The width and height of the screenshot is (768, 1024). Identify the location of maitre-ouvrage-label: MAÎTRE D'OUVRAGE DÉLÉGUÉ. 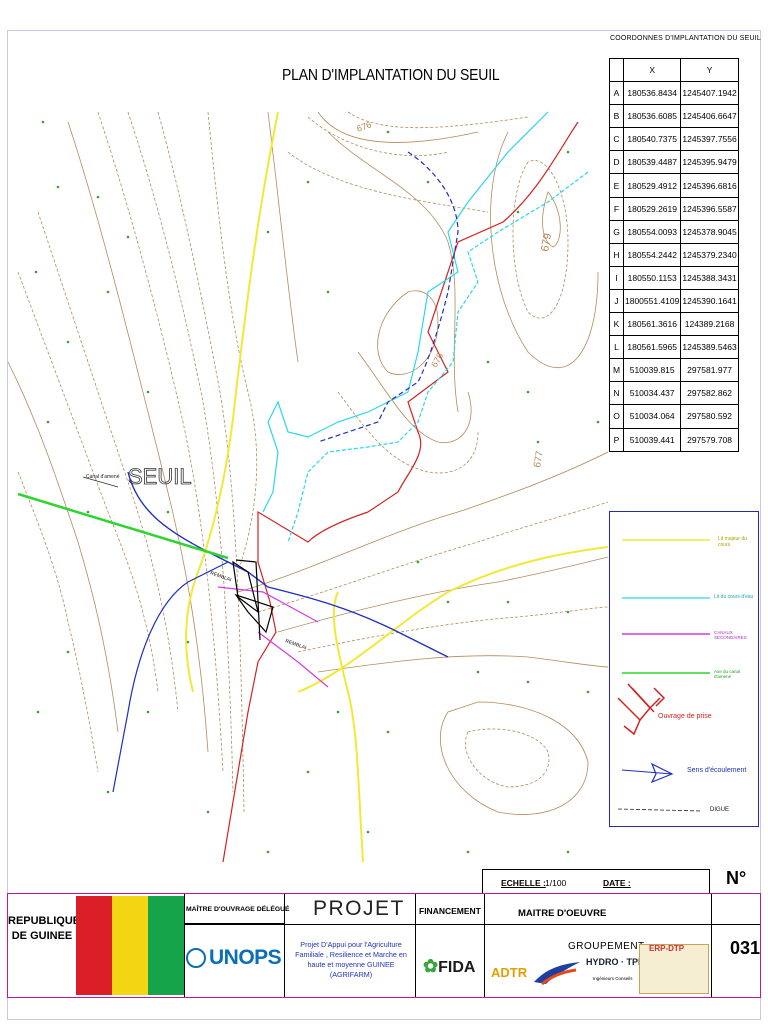
(238, 909).